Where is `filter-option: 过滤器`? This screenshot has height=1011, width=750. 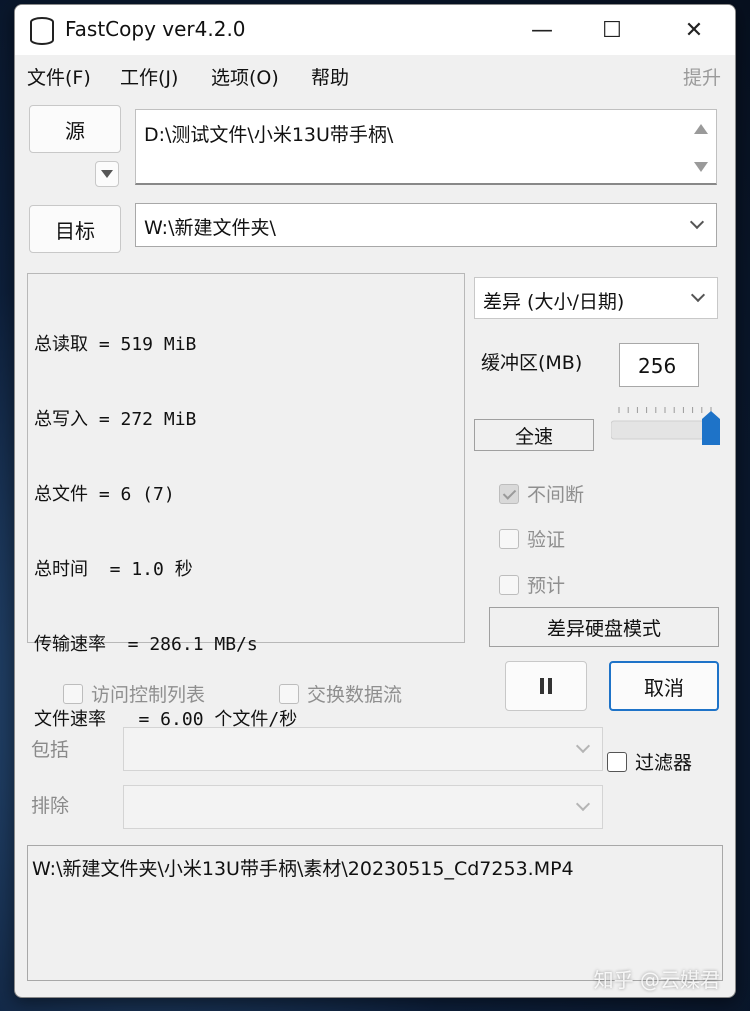
filter-option: 过滤器 is located at coordinates (649, 761).